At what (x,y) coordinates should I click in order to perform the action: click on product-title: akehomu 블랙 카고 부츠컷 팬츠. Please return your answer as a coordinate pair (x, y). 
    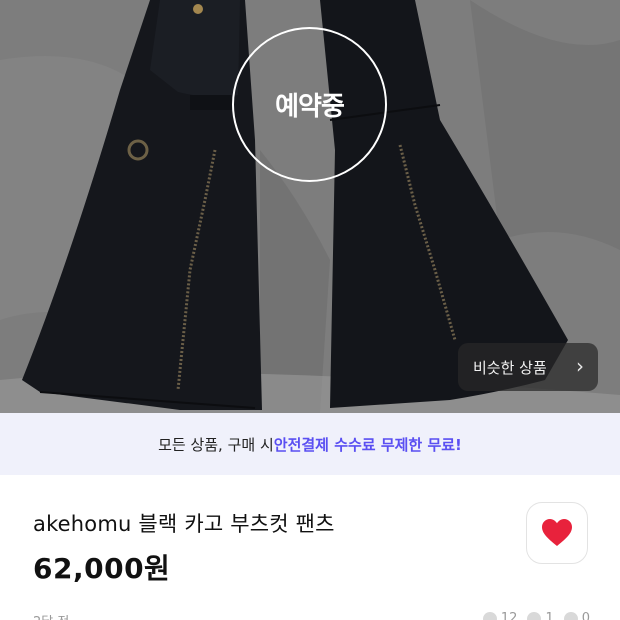
    Looking at the image, I should click on (184, 524).